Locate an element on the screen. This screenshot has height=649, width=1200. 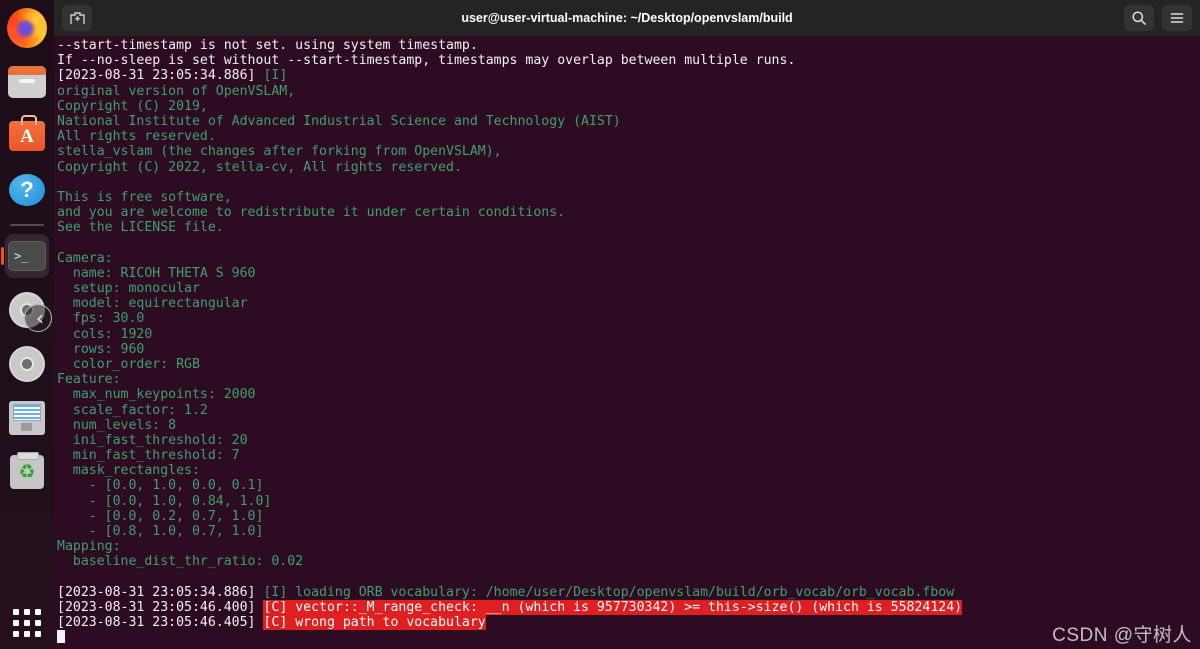
terminal-line: original version of OpenVSLAM, is located at coordinates (628, 91).